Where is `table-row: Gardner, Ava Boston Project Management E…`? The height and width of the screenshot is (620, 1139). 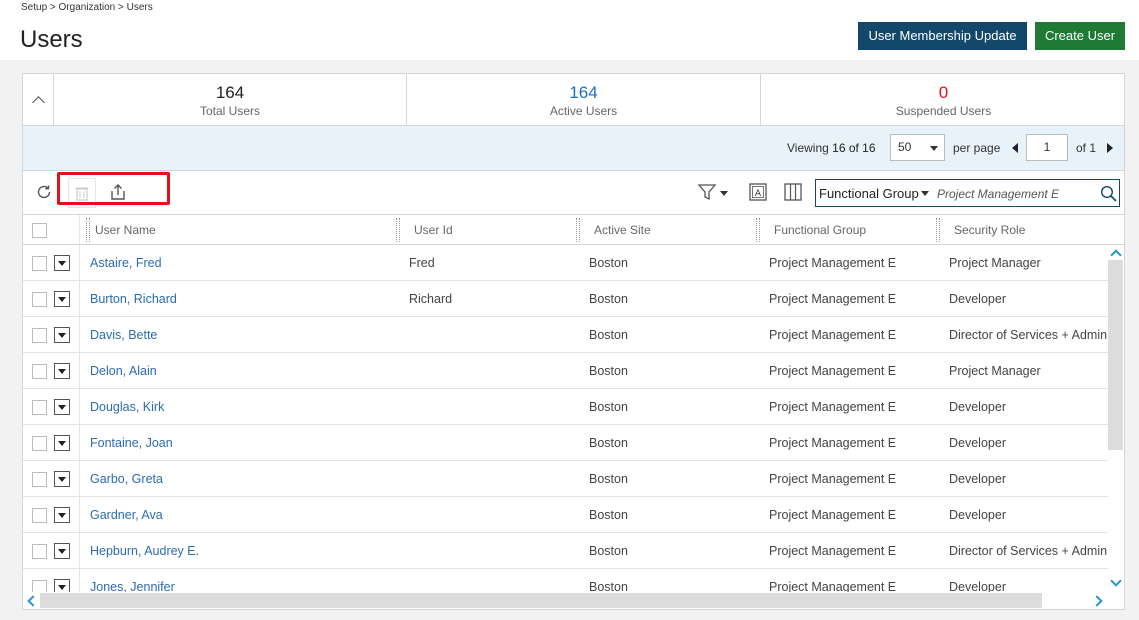 table-row: Gardner, Ava Boston Project Management E… is located at coordinates (565, 515).